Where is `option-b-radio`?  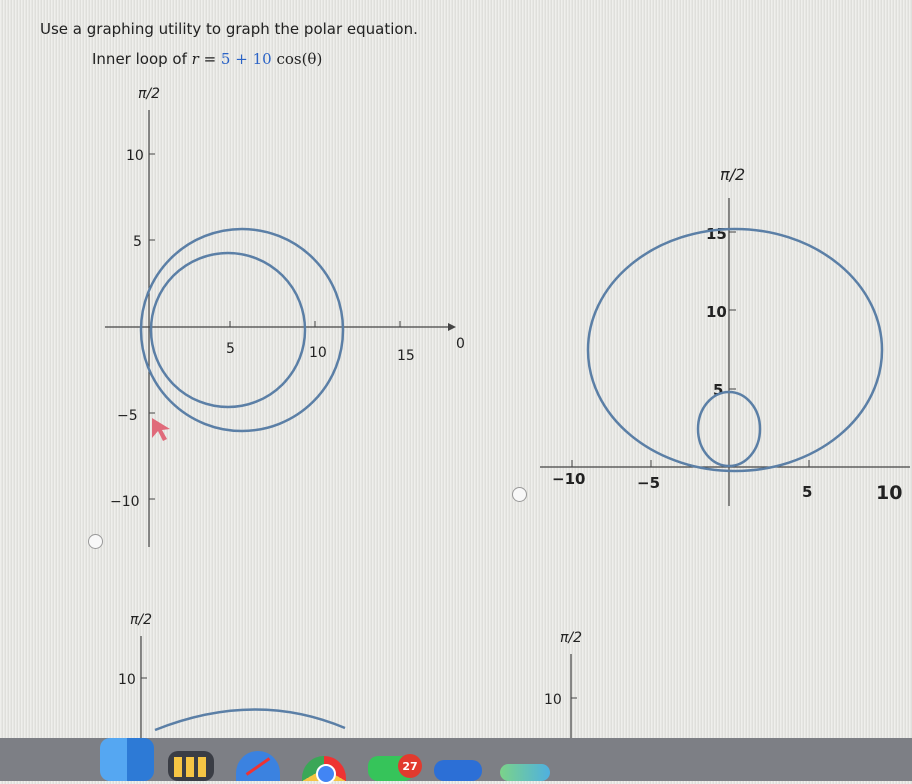 option-b-radio is located at coordinates (519, 494).